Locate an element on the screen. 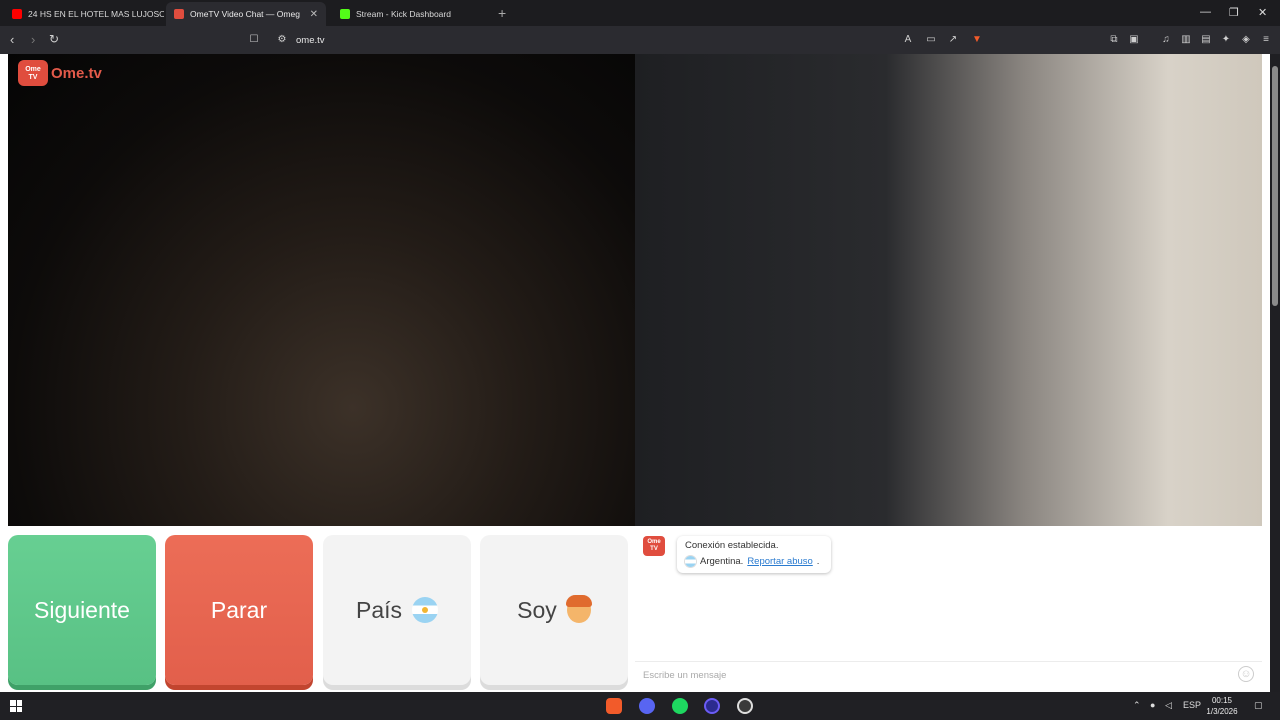 The image size is (1280, 720). url-text: ome.tv is located at coordinates (310, 40).